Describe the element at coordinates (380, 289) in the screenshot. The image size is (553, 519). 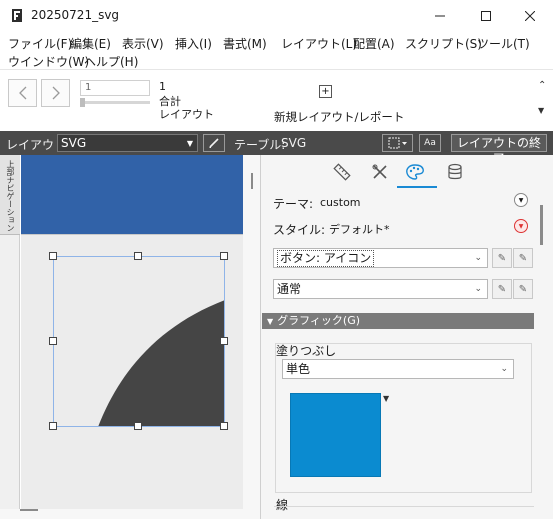
I see `state-select: 通常 ⌄` at that location.